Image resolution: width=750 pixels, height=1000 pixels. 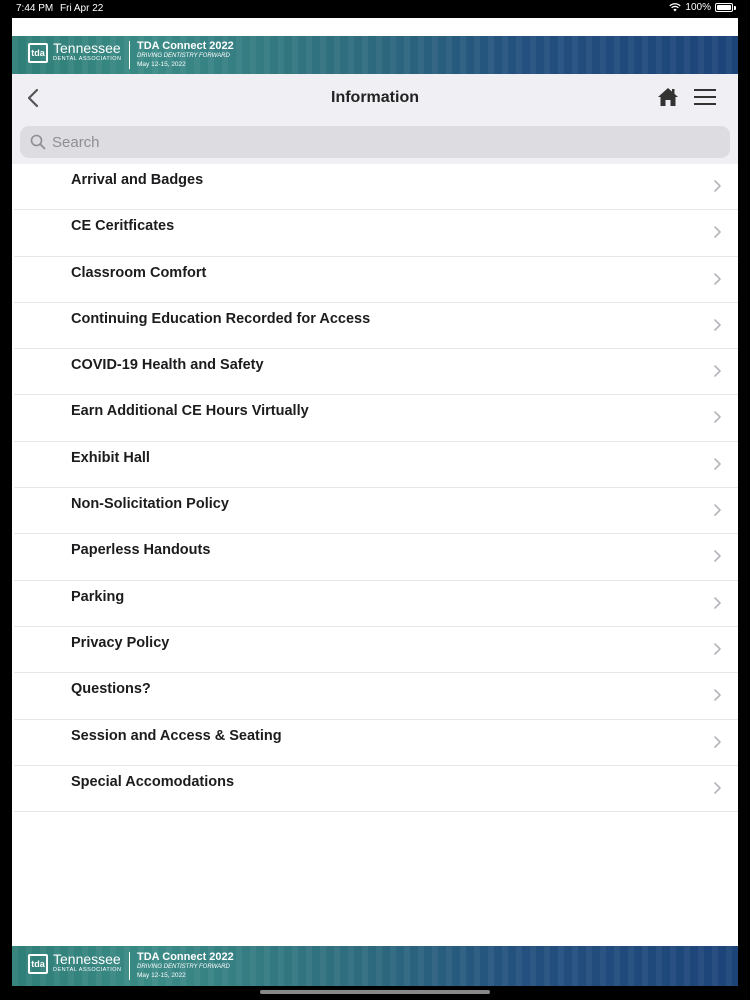 What do you see at coordinates (724, 7) in the screenshot?
I see `battery-icon` at bounding box center [724, 7].